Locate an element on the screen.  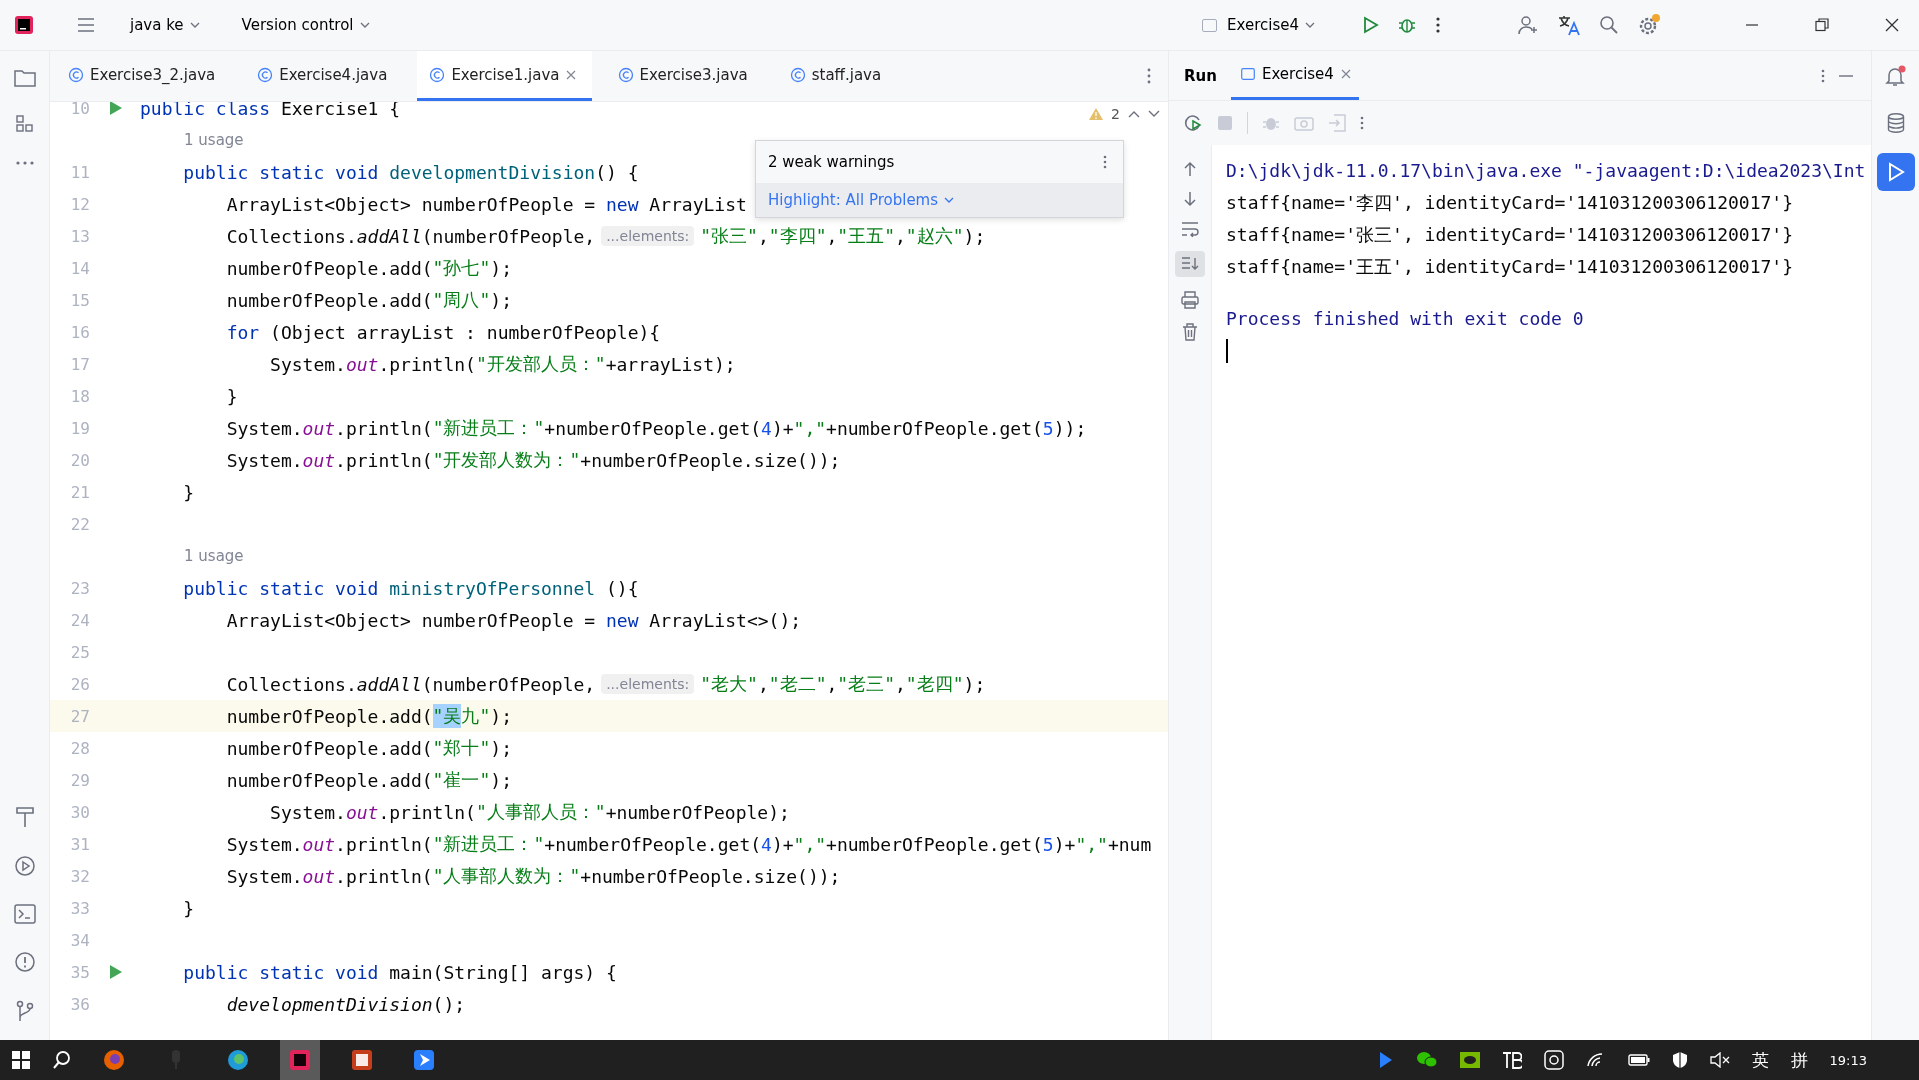
code-text: numberOfPeople.add( is located at coordinates (329, 780).